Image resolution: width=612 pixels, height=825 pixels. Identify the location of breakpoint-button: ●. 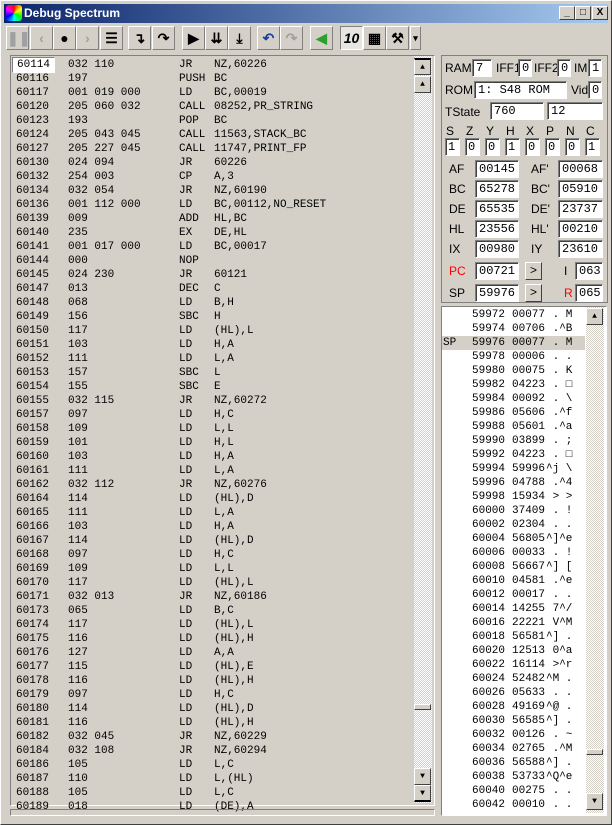
(64, 38).